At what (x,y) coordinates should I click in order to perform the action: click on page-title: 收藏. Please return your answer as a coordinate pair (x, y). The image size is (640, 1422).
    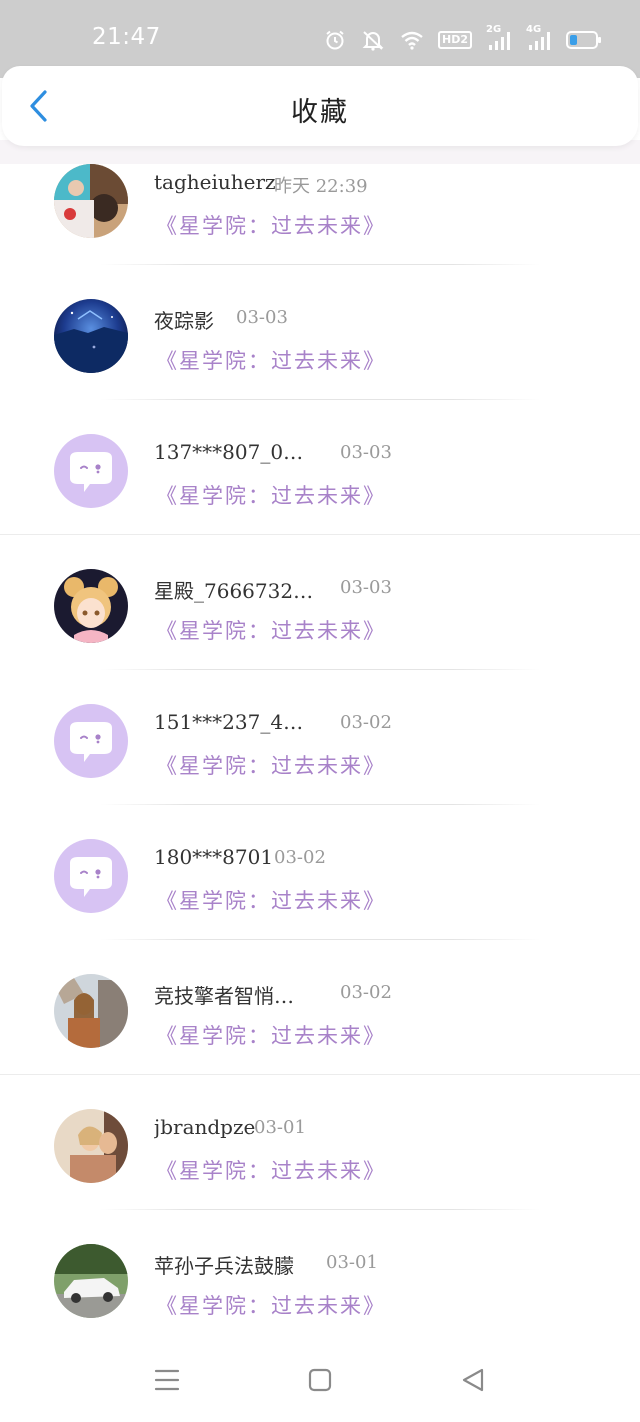
    Looking at the image, I should click on (320, 112).